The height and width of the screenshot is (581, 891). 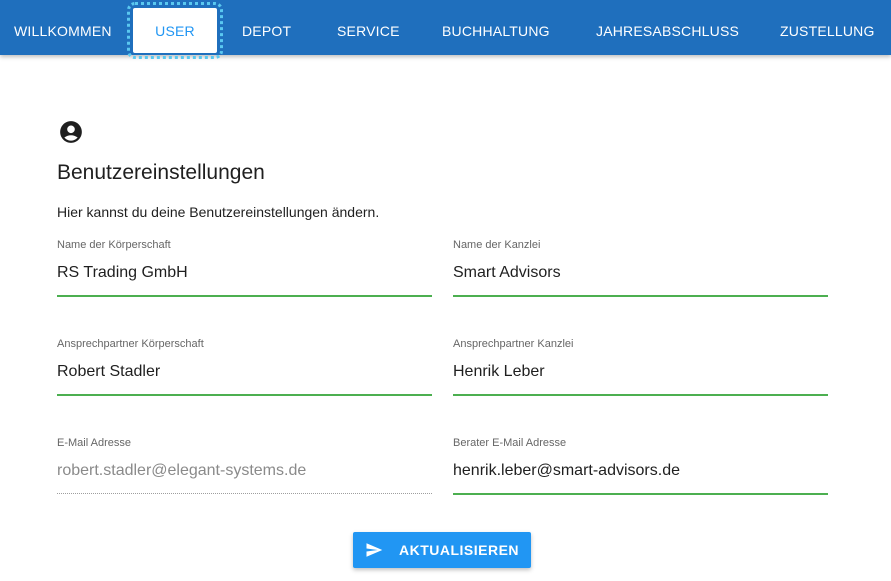 What do you see at coordinates (71, 132) in the screenshot?
I see `account-circle-icon` at bounding box center [71, 132].